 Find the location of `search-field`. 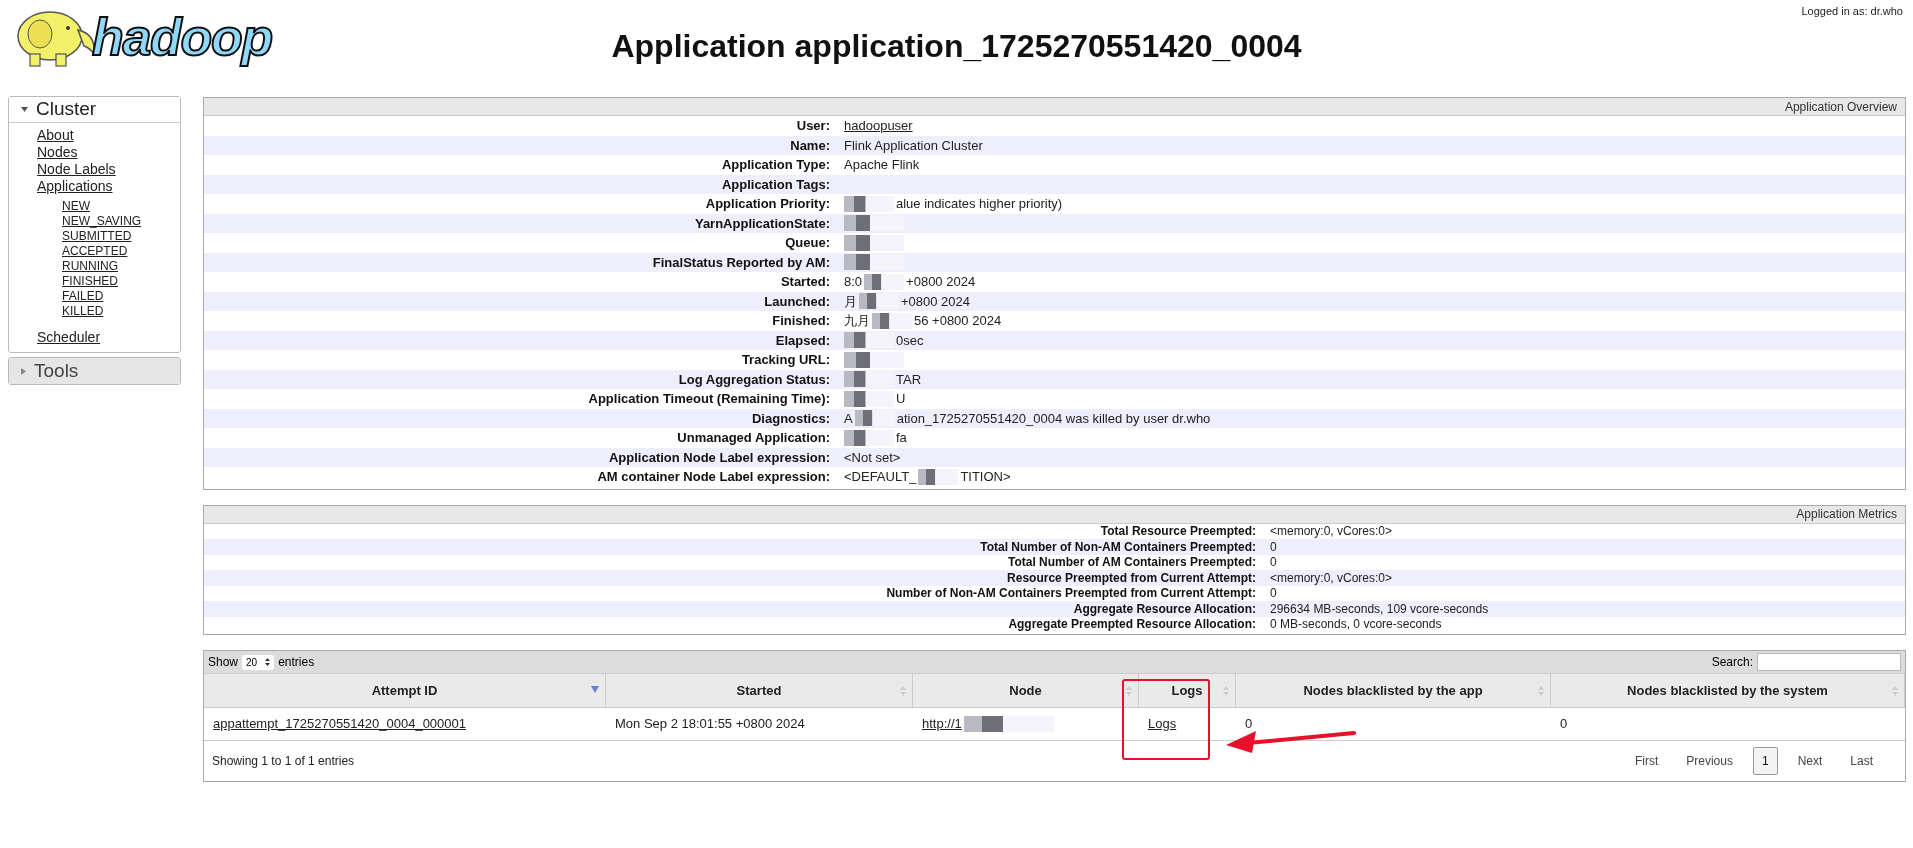

search-field is located at coordinates (1829, 662).